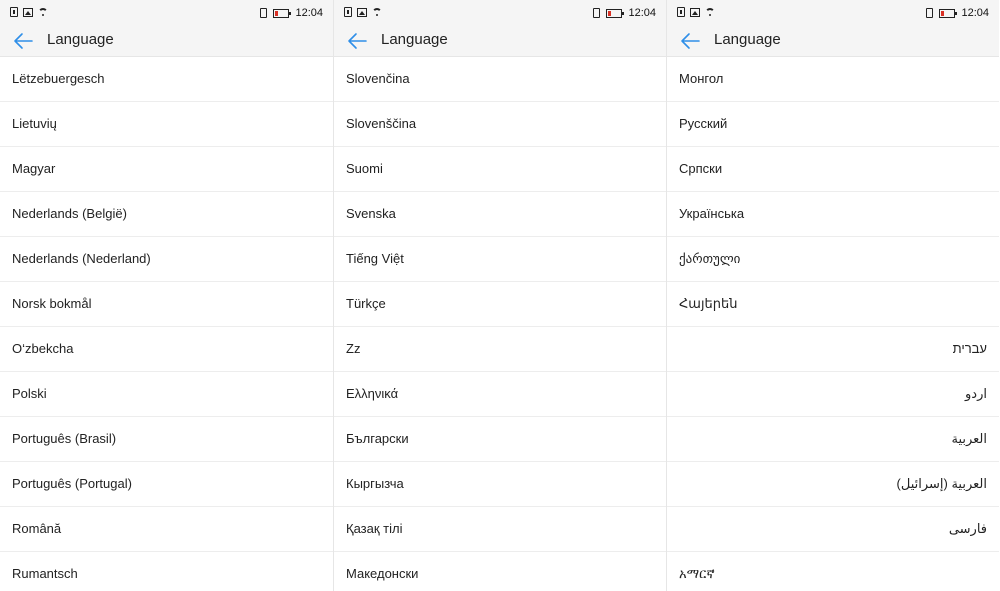 The height and width of the screenshot is (591, 1000). What do you see at coordinates (833, 394) in the screenshot?
I see `language-list-item: اردو` at bounding box center [833, 394].